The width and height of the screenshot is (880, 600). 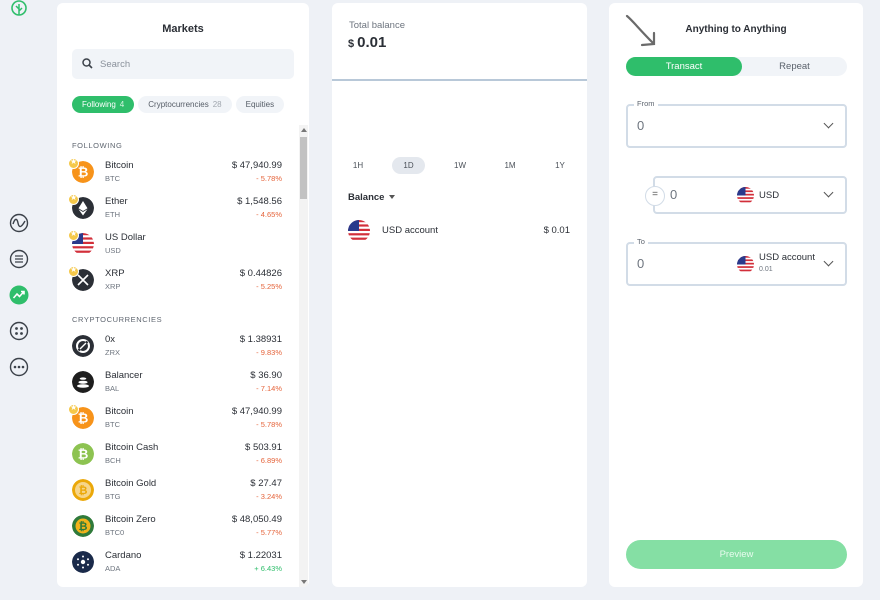 I want to click on asset-symbol: BAL, so click(x=112, y=388).